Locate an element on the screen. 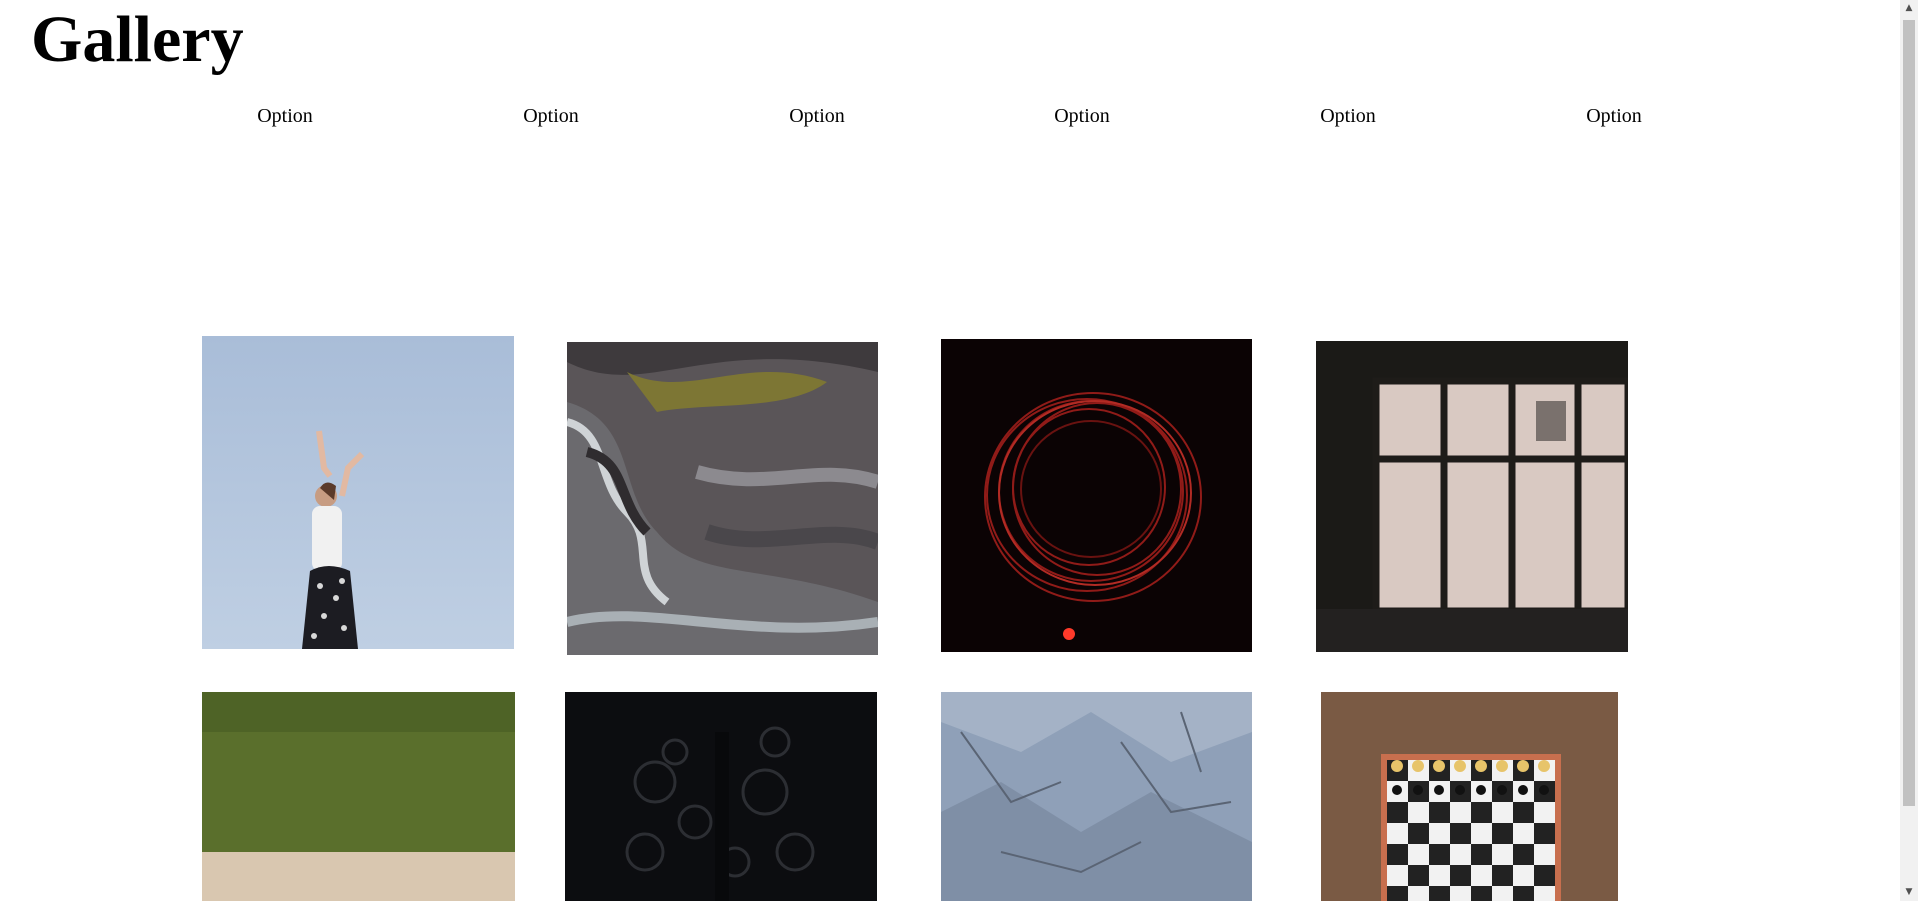 This screenshot has height=901, width=1918. gallery-image-dark-texture is located at coordinates (721, 796).